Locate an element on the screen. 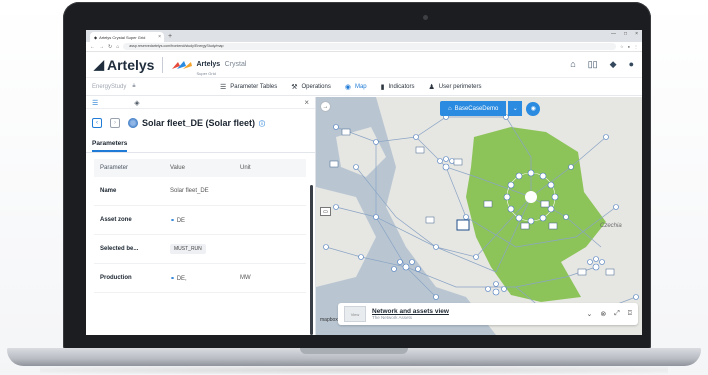 The width and height of the screenshot is (708, 375). artelys-logo: ◢ Artelys is located at coordinates (124, 65).